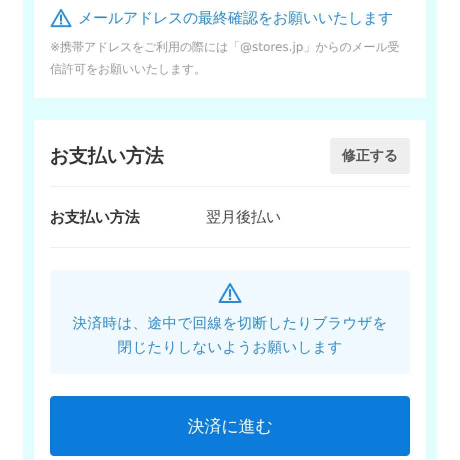  I want to click on field-label: お支払い方法, so click(95, 217).